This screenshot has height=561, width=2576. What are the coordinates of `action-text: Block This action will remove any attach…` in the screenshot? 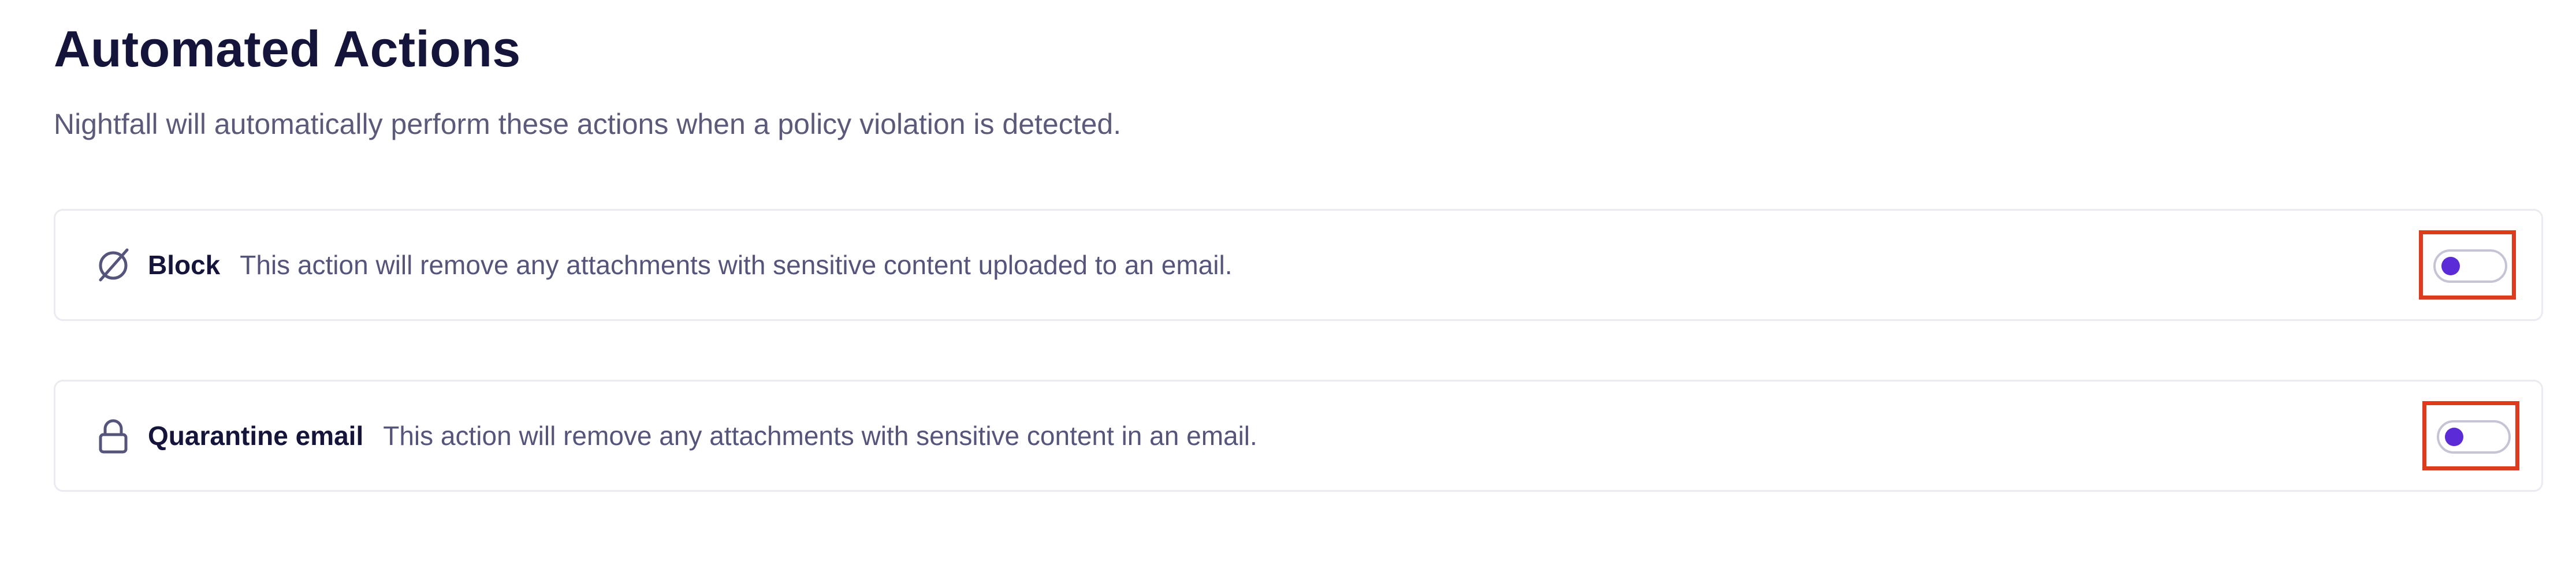 It's located at (690, 265).